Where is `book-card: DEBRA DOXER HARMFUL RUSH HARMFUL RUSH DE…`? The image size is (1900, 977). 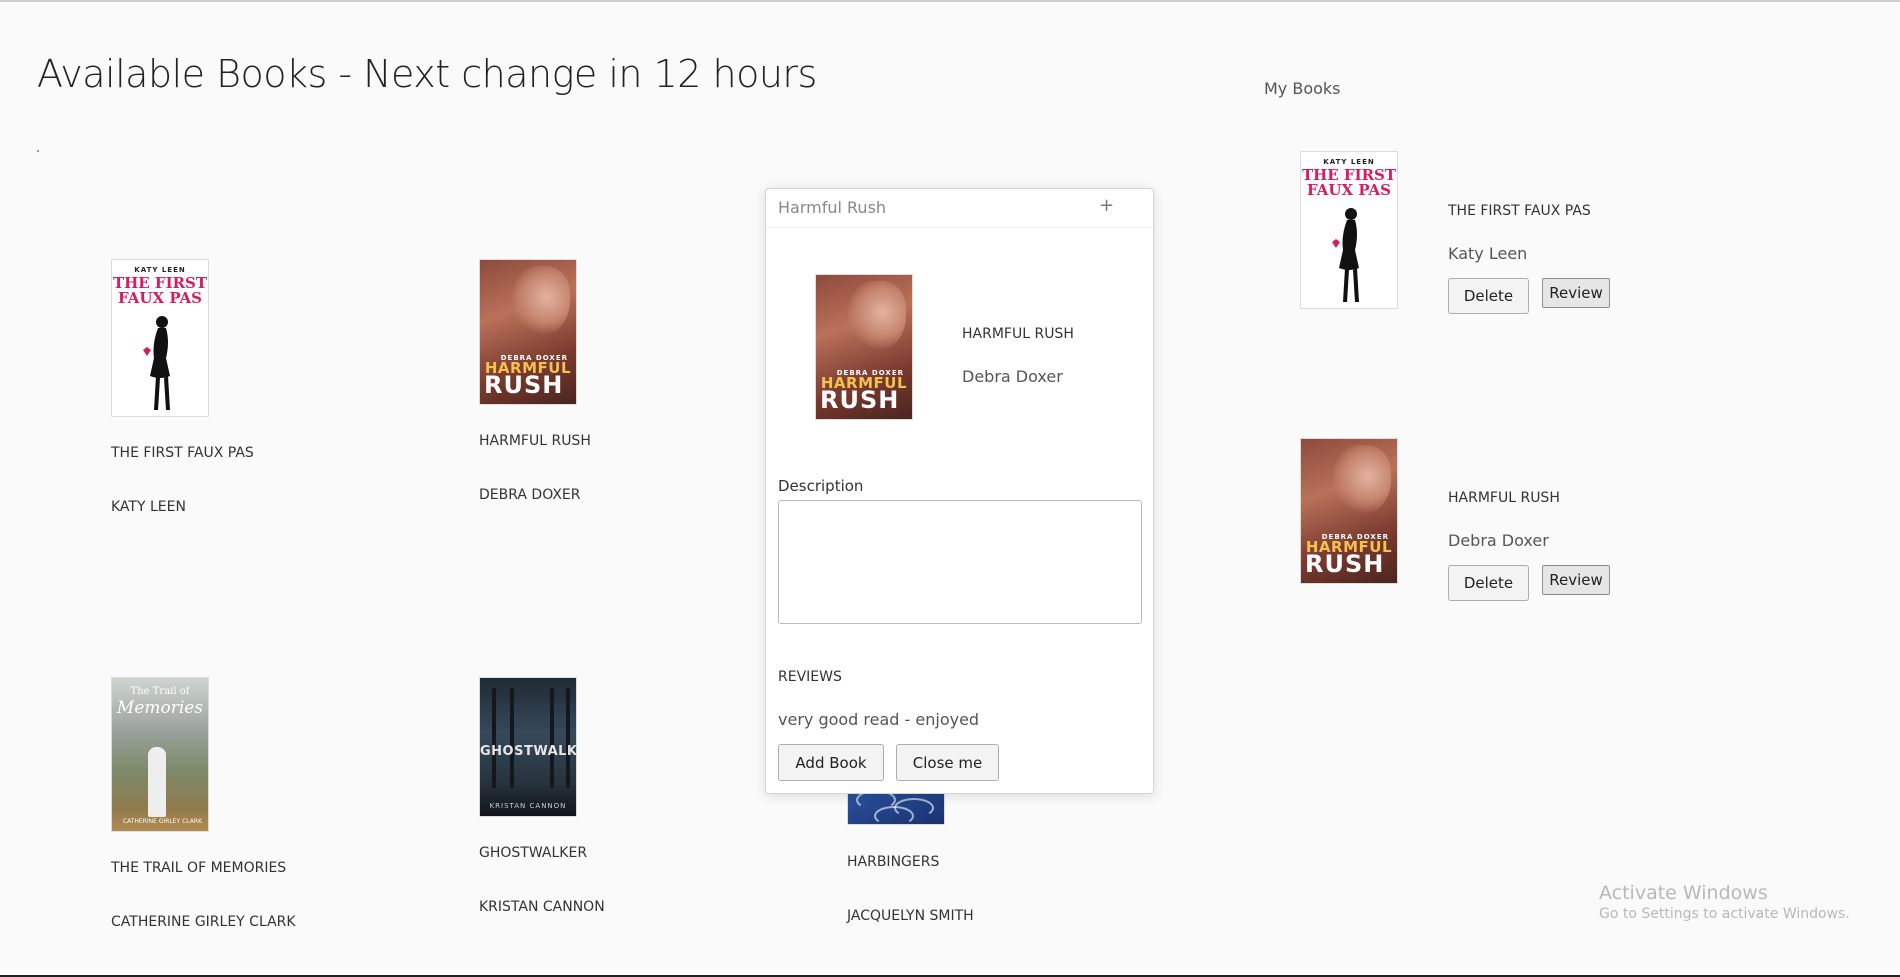
book-card: DEBRA DOXER HARMFUL RUSH HARMFUL RUSH DE… is located at coordinates (609, 381).